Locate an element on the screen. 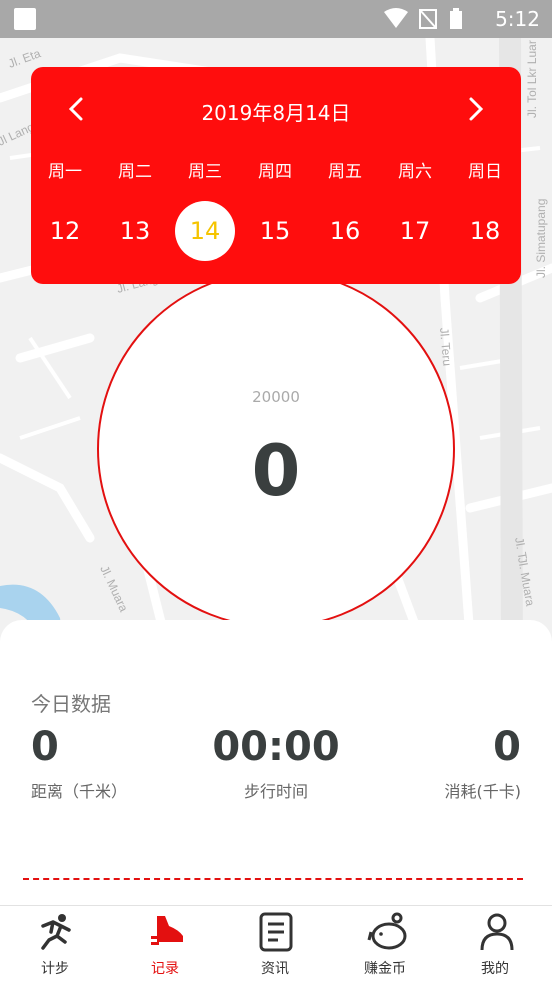  piggy-bank-icon is located at coordinates (387, 931).